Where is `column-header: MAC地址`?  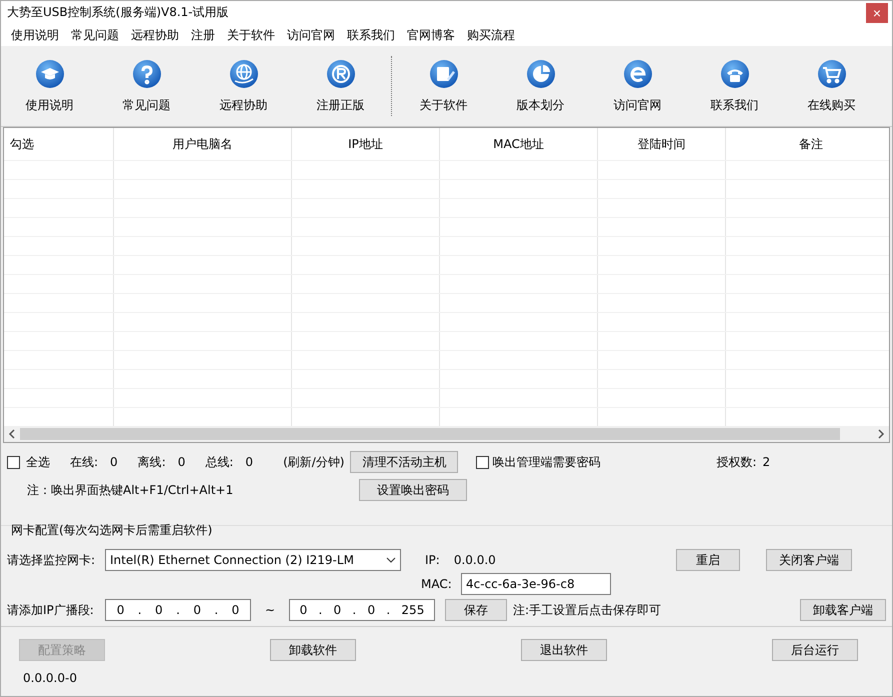 column-header: MAC地址 is located at coordinates (519, 144).